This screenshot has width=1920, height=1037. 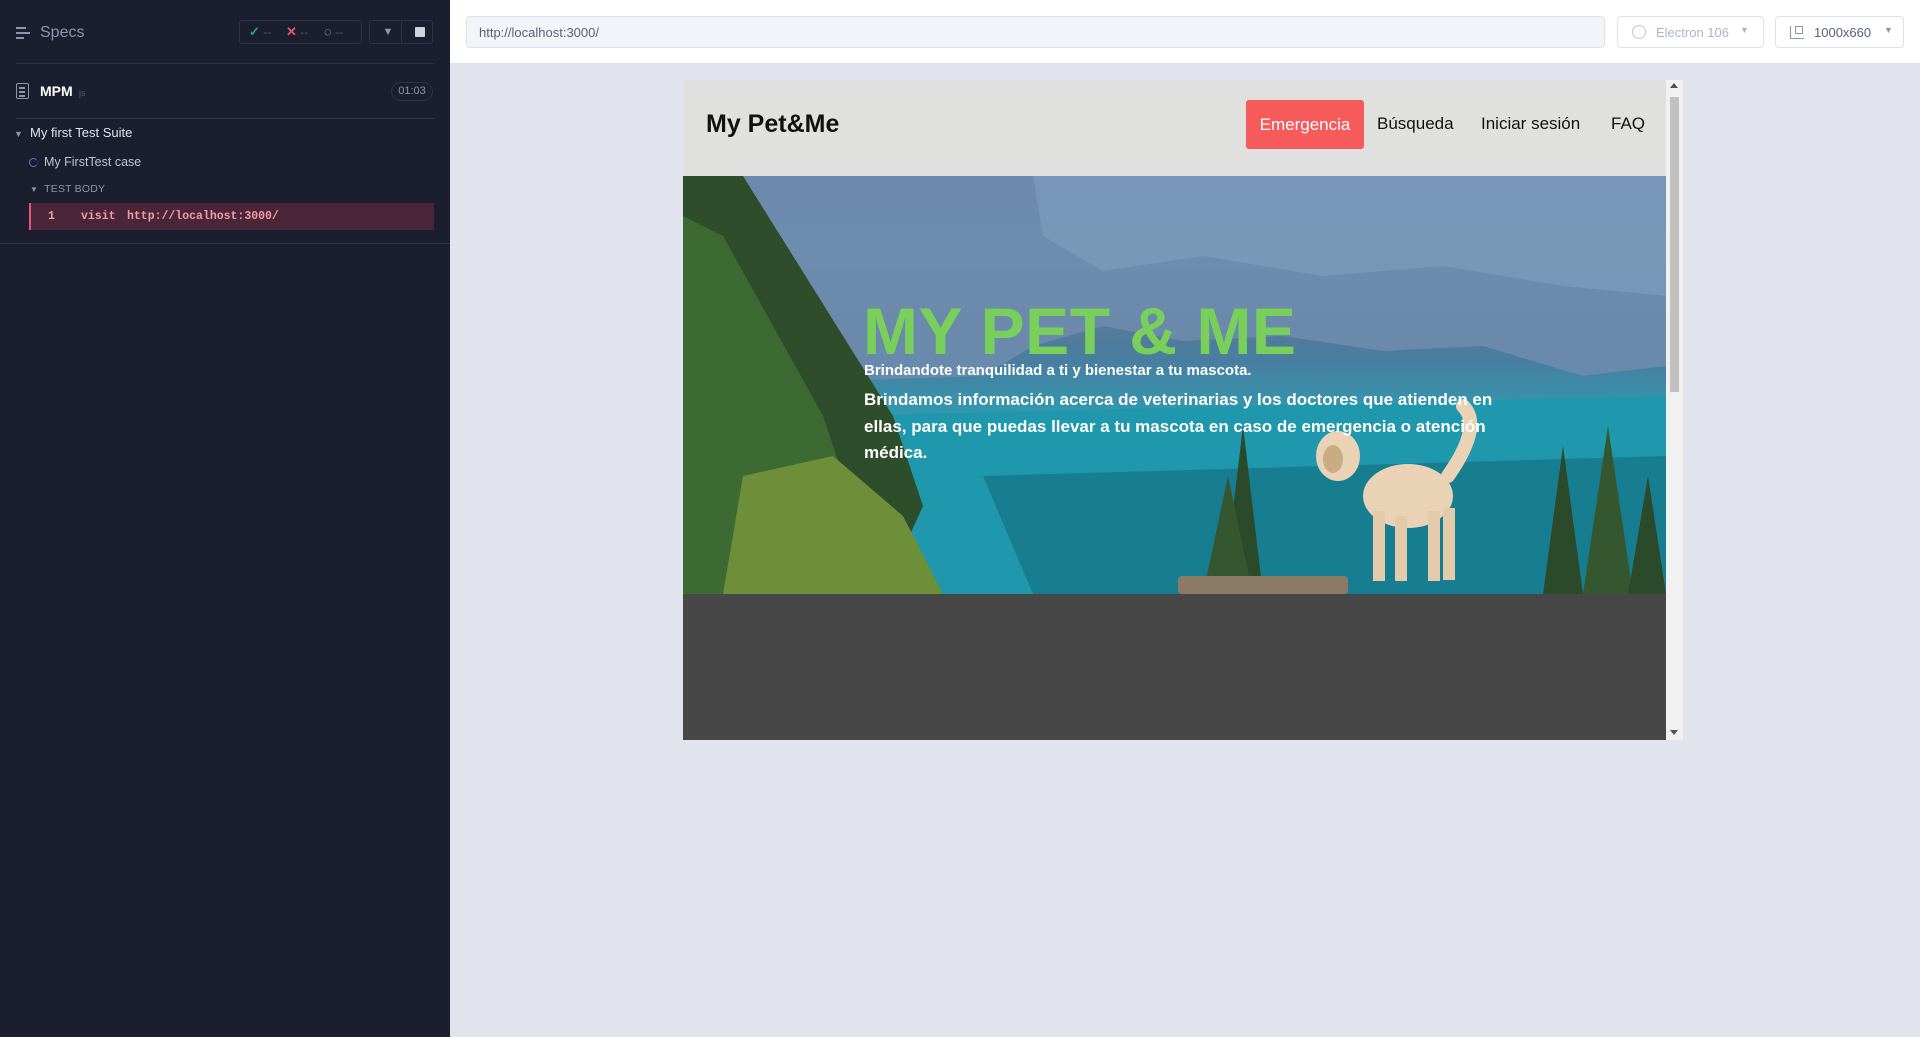 I want to click on command-message: http://localhost:3000/, so click(x=203, y=216).